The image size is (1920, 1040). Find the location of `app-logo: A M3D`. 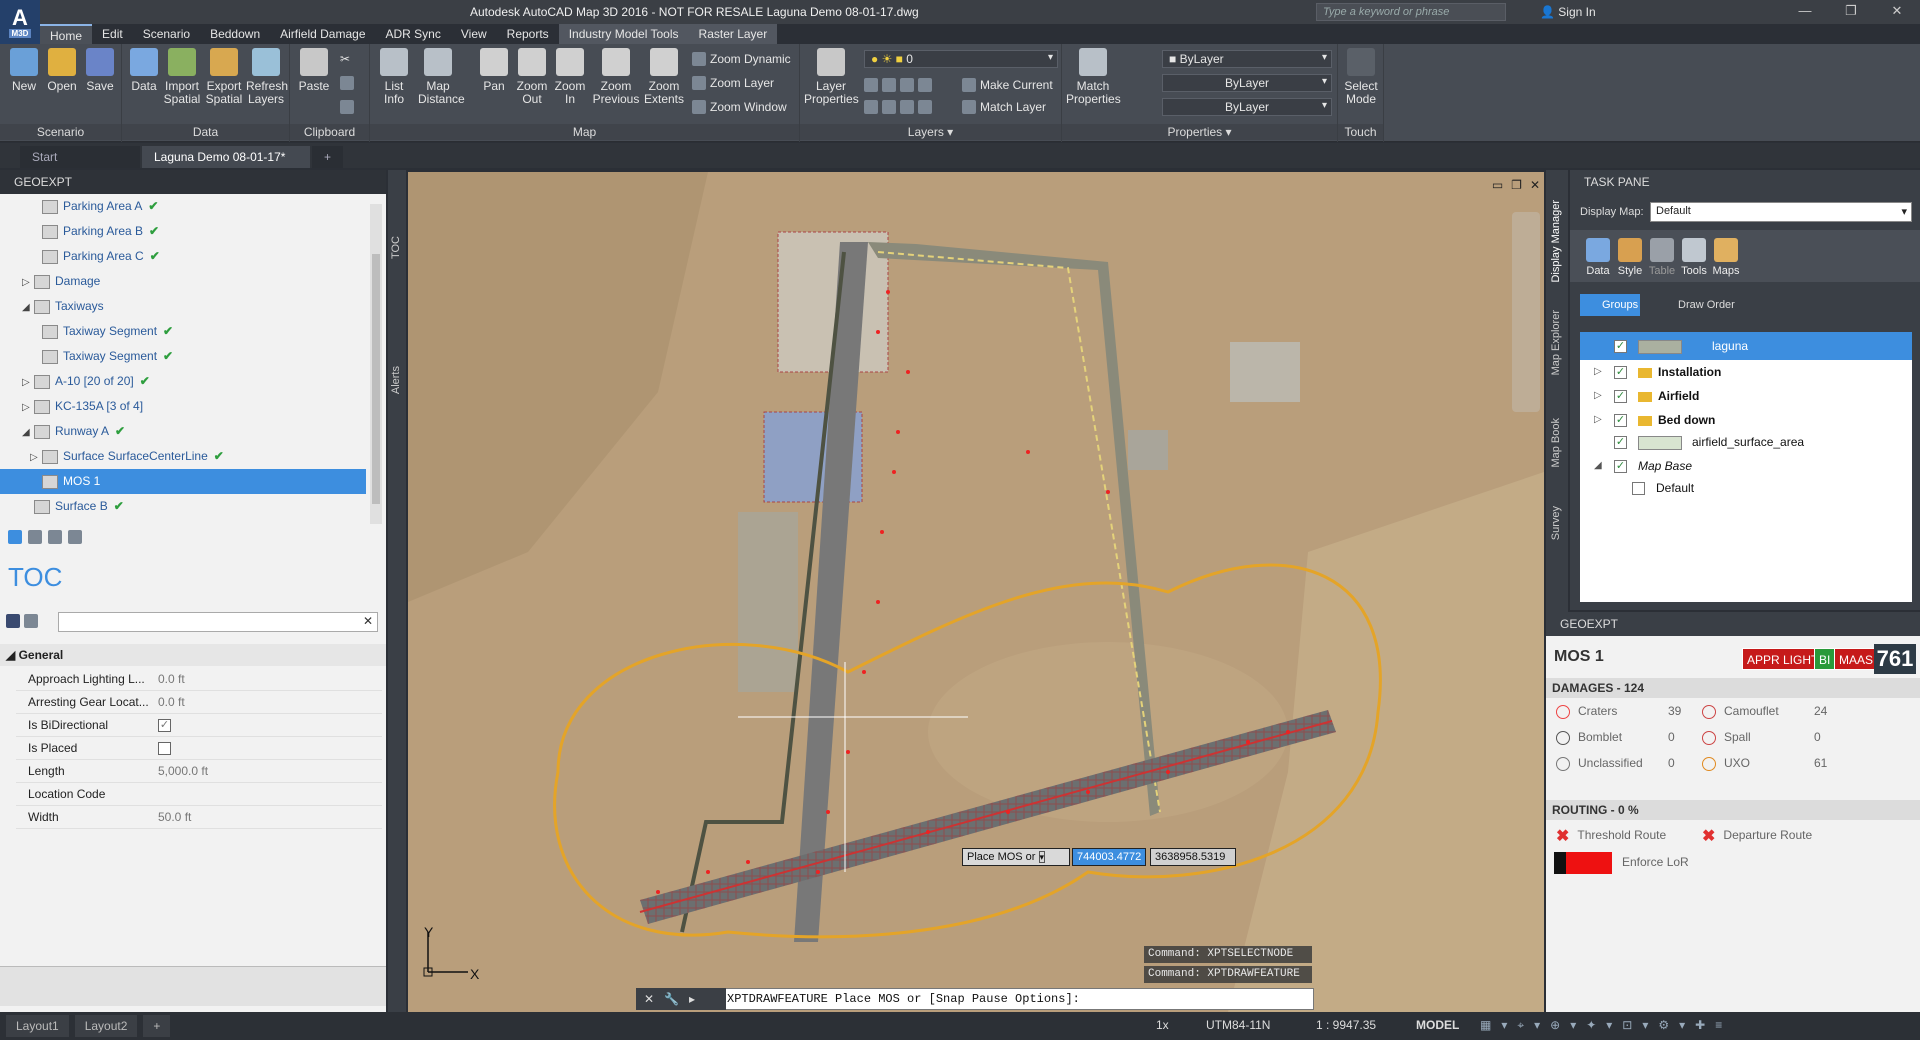

app-logo: A M3D is located at coordinates (20, 22).